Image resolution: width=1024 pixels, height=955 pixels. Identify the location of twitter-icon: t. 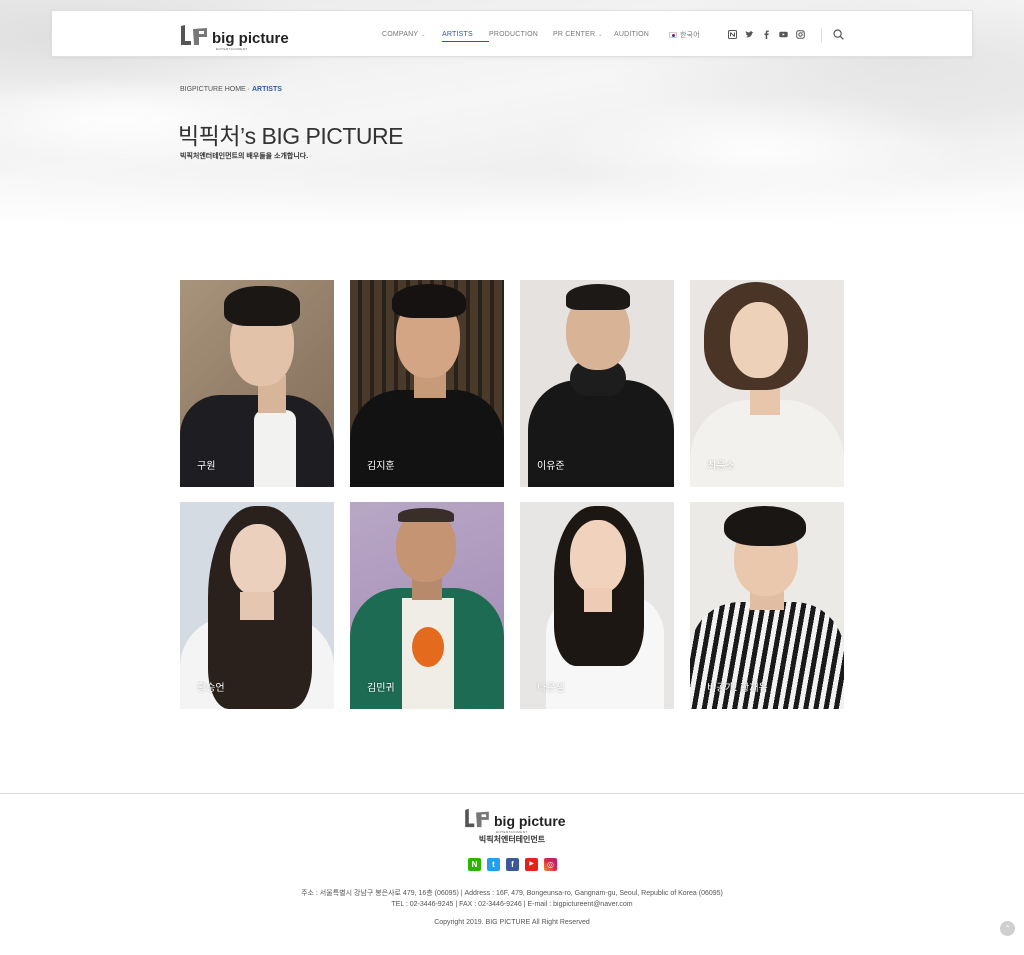
(493, 864).